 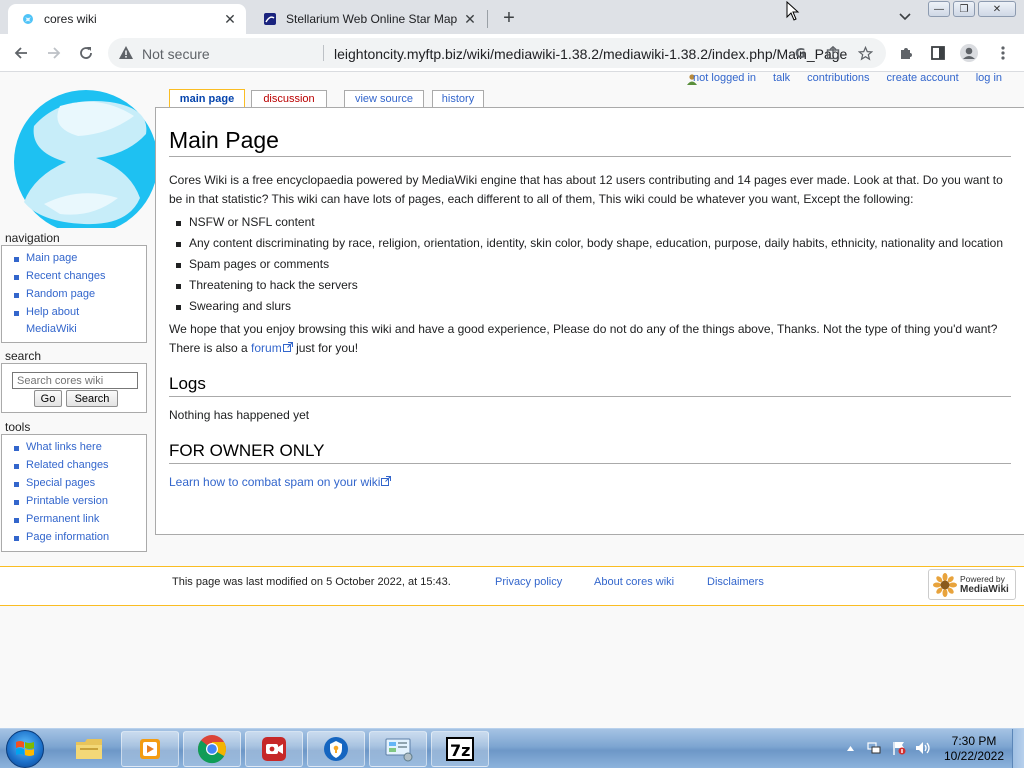 What do you see at coordinates (77, 258) in the screenshot?
I see `sidebar-item-main-page: Main page` at bounding box center [77, 258].